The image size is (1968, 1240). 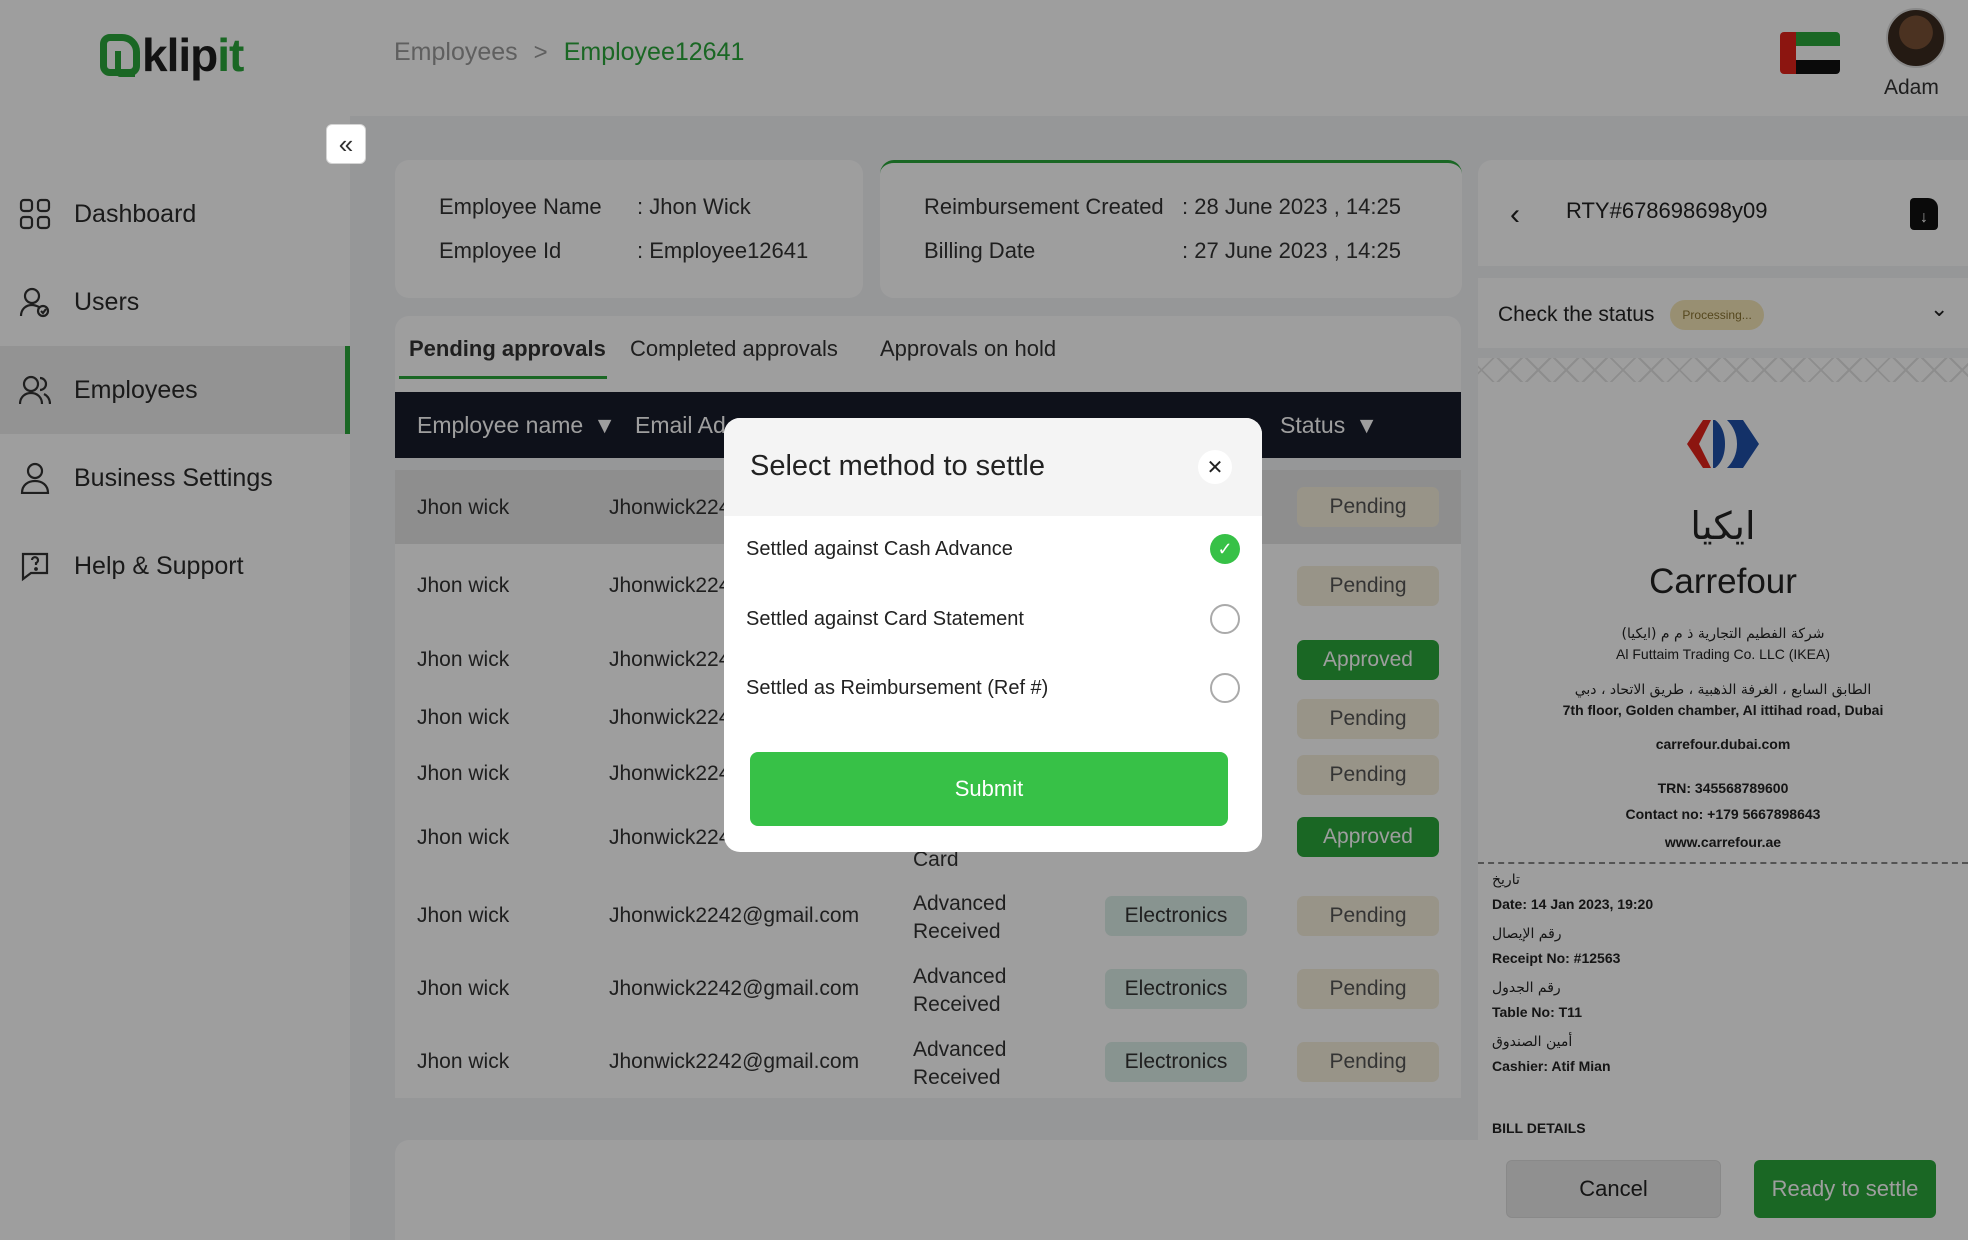 I want to click on option-label: Settled against Card Statement, so click(x=885, y=619).